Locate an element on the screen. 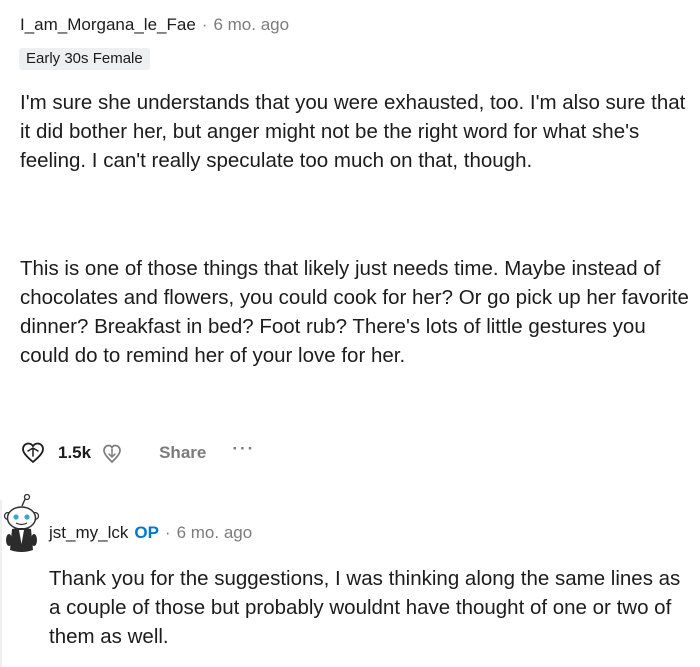 The image size is (700, 667). more-options-button: ··· is located at coordinates (243, 449).